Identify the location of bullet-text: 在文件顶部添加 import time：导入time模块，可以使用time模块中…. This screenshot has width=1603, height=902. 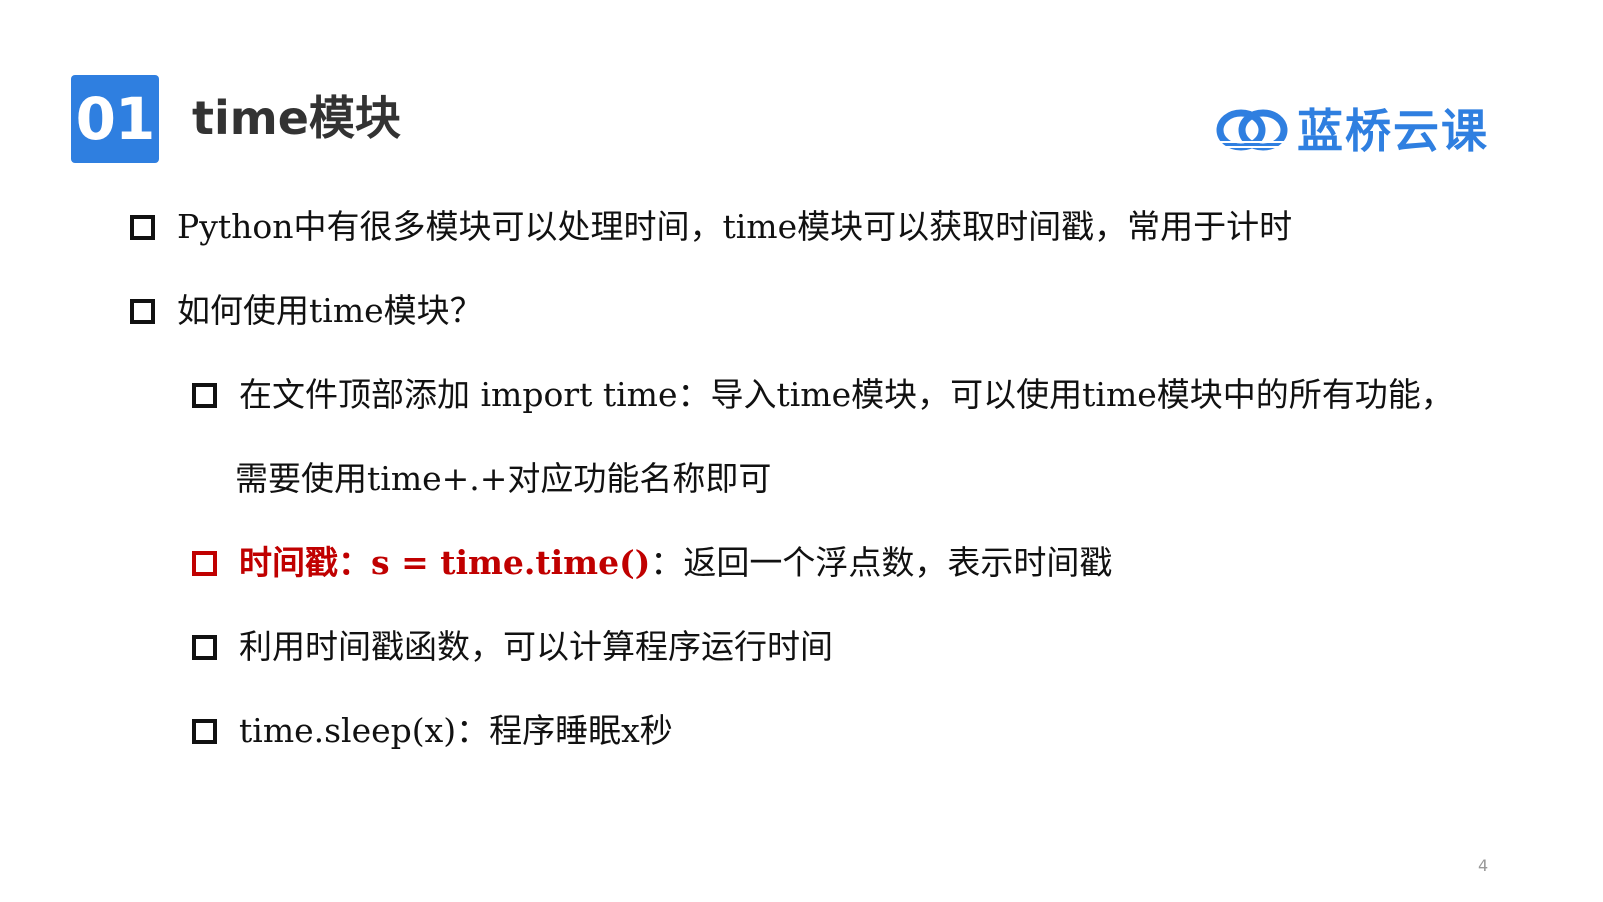
(846, 394).